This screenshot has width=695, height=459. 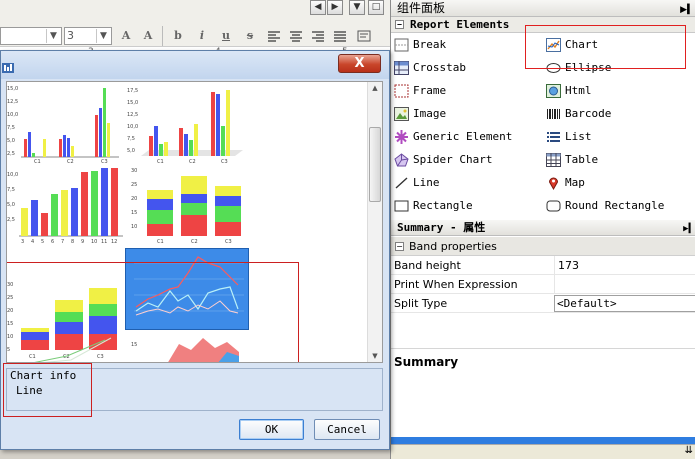 What do you see at coordinates (32, 241) in the screenshot?
I see `svg-text: 4` at bounding box center [32, 241].